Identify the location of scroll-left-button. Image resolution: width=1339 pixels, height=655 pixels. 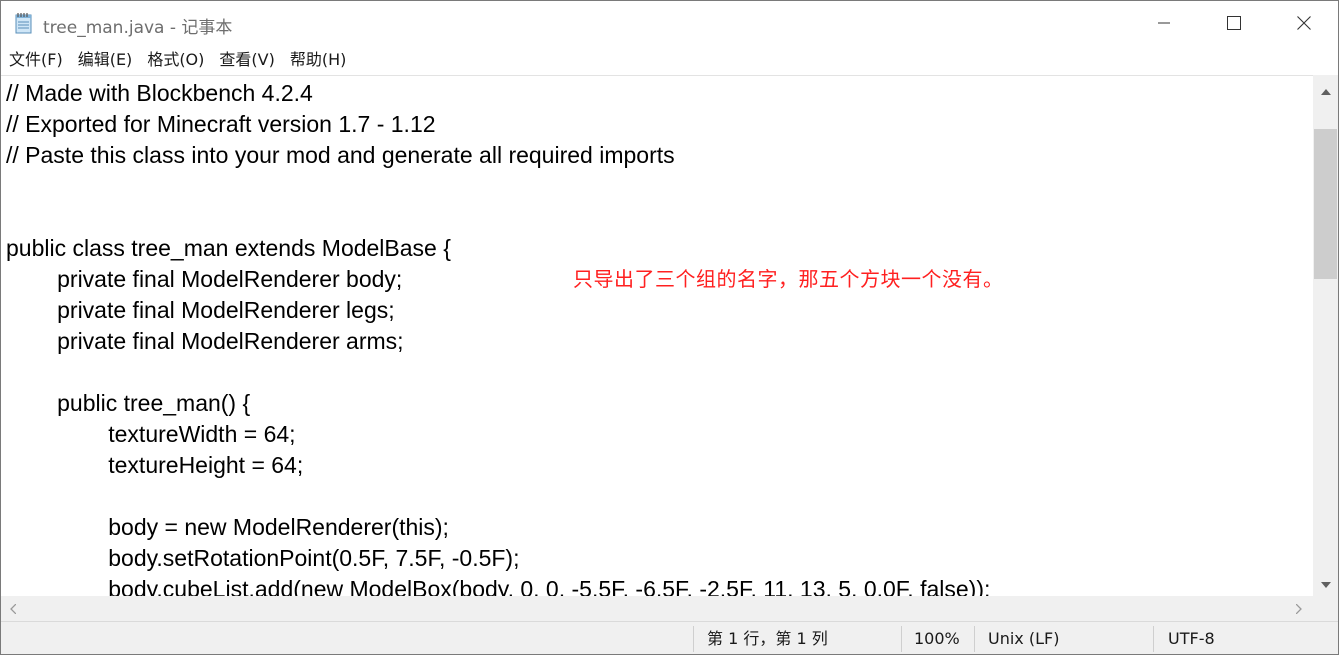
(13, 608).